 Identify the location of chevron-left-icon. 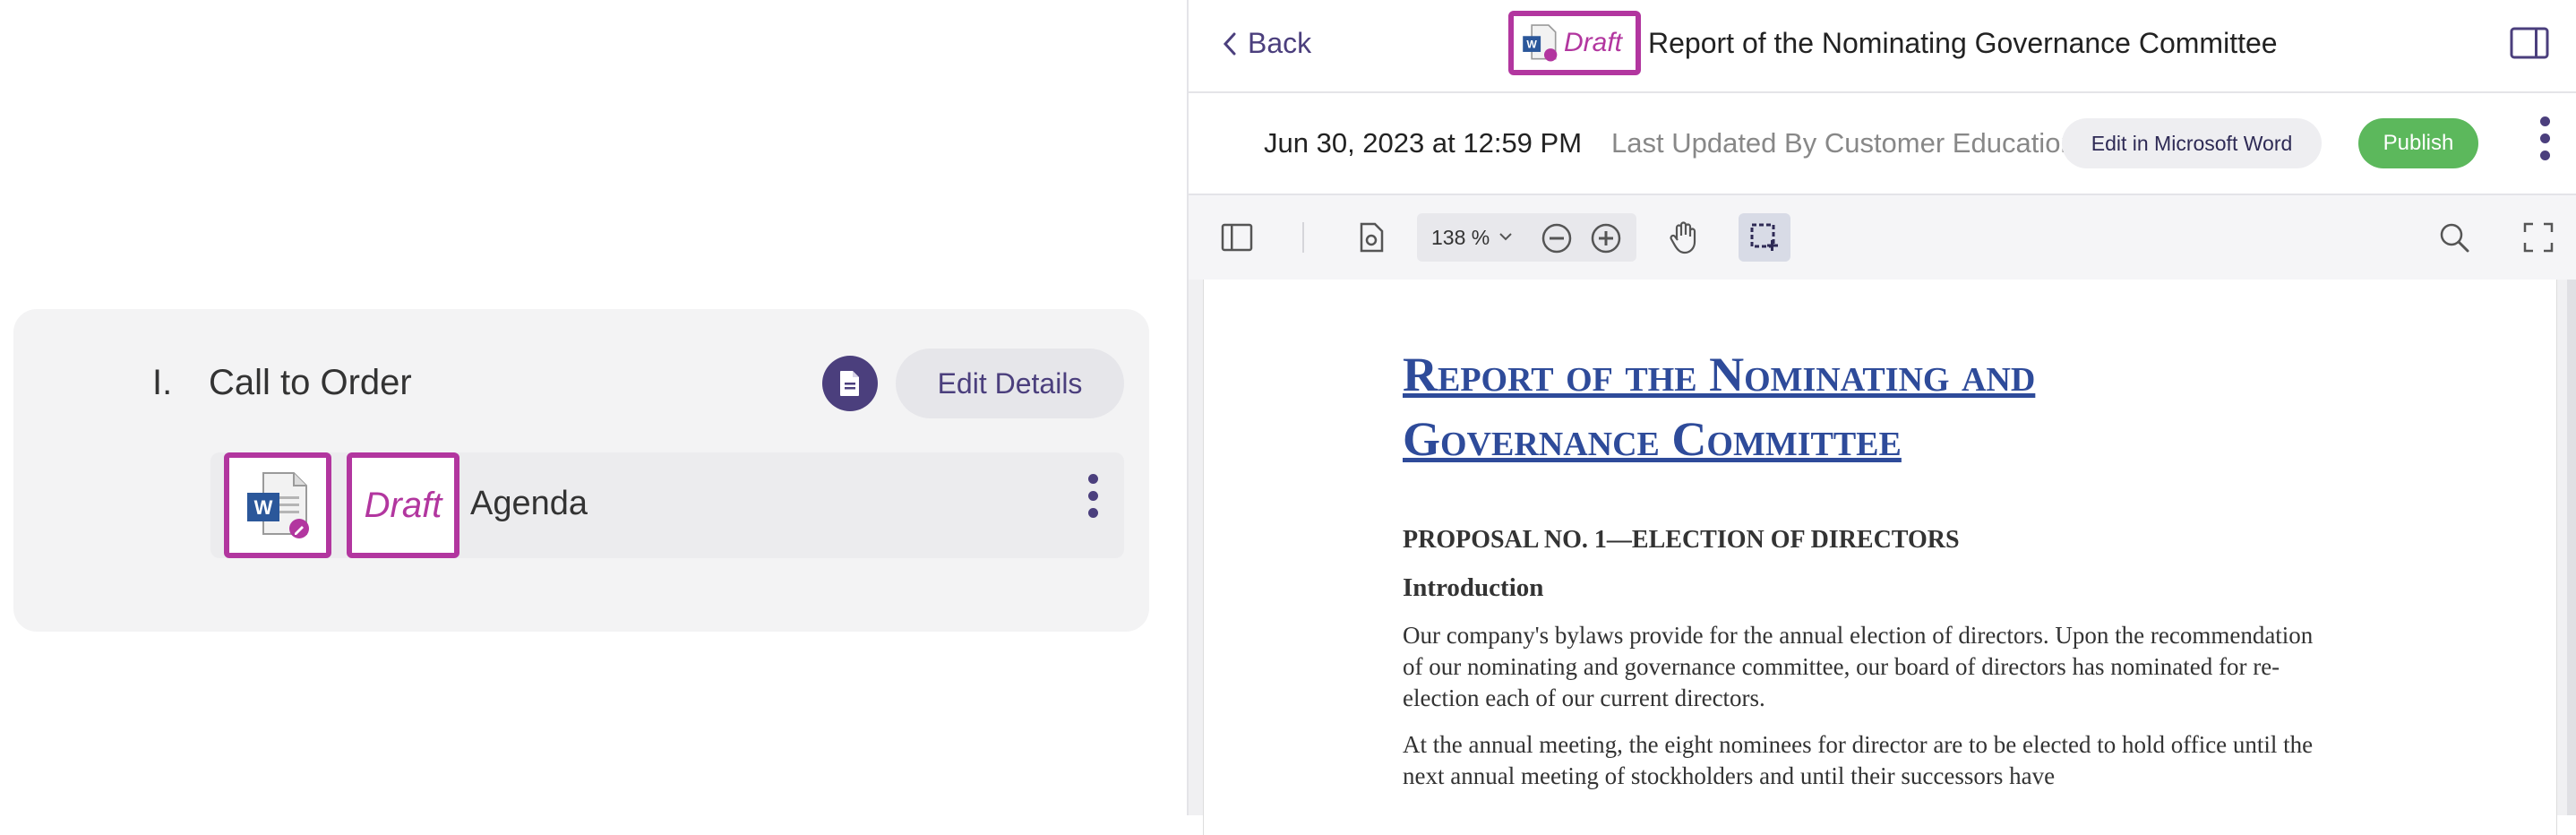
(1229, 43).